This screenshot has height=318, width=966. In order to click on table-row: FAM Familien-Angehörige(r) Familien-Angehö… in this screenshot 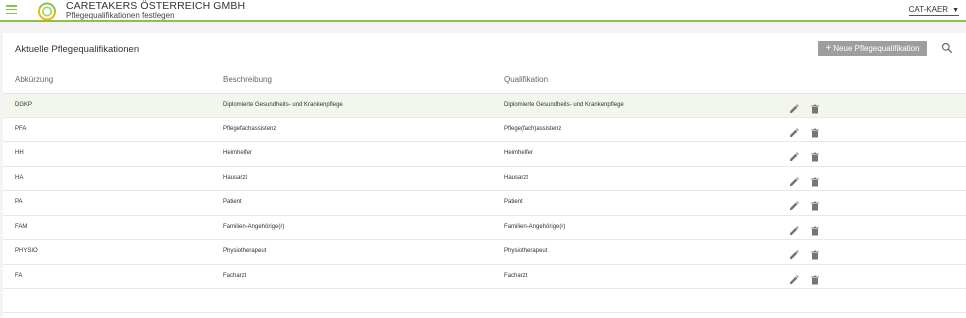, I will do `click(484, 228)`.